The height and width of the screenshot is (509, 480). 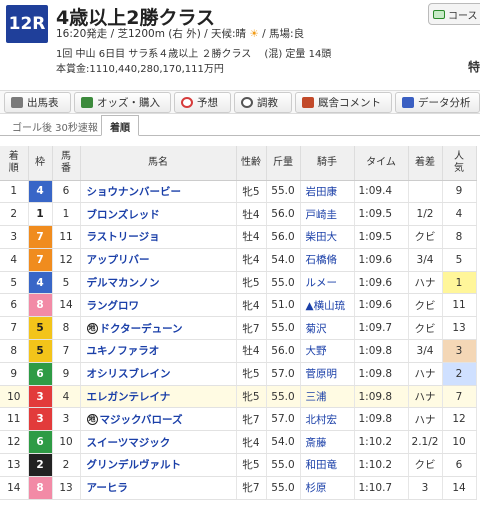 I want to click on frame-cell: 3, so click(x=40, y=419).